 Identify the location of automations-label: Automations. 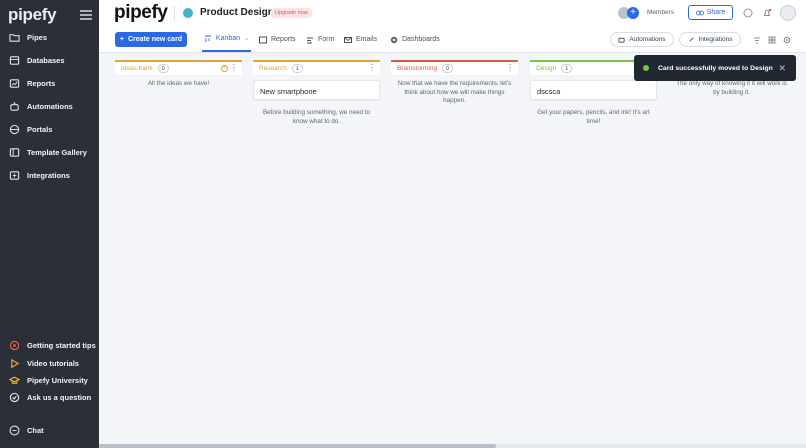
(647, 39).